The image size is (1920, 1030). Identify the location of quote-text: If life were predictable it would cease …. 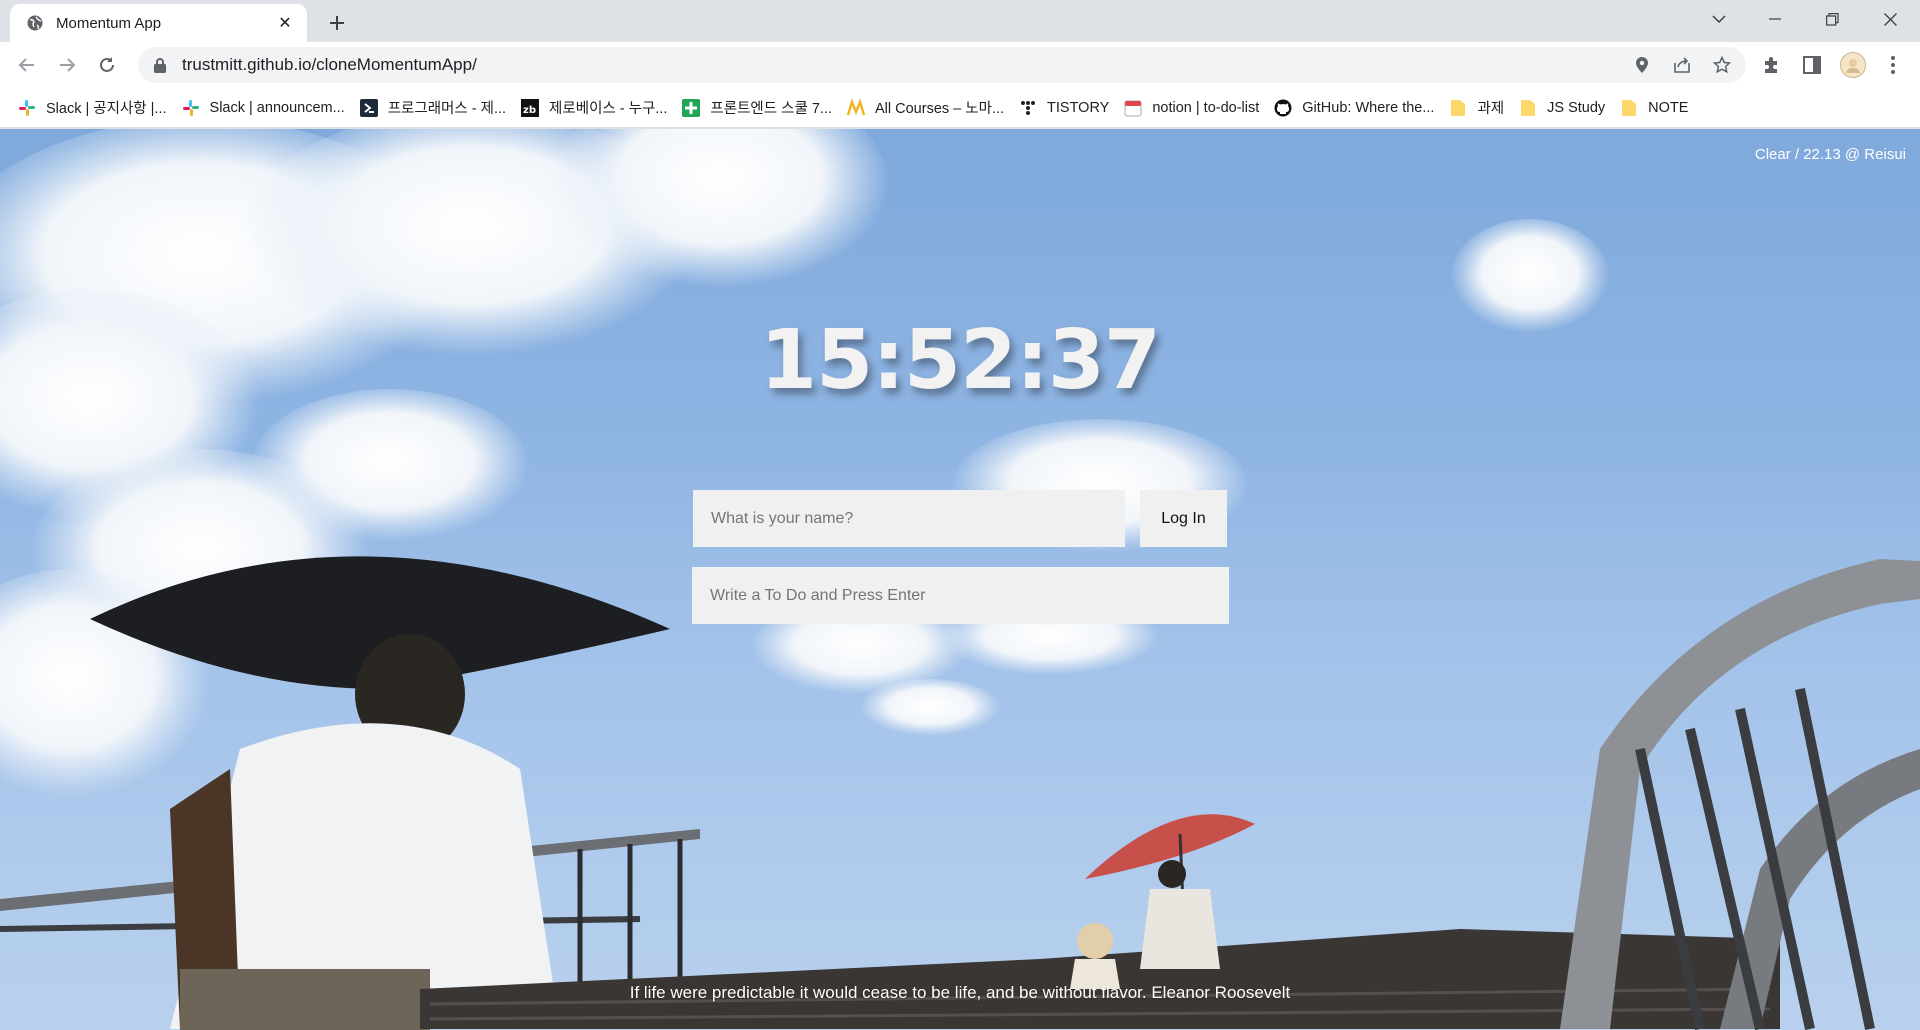
(960, 992).